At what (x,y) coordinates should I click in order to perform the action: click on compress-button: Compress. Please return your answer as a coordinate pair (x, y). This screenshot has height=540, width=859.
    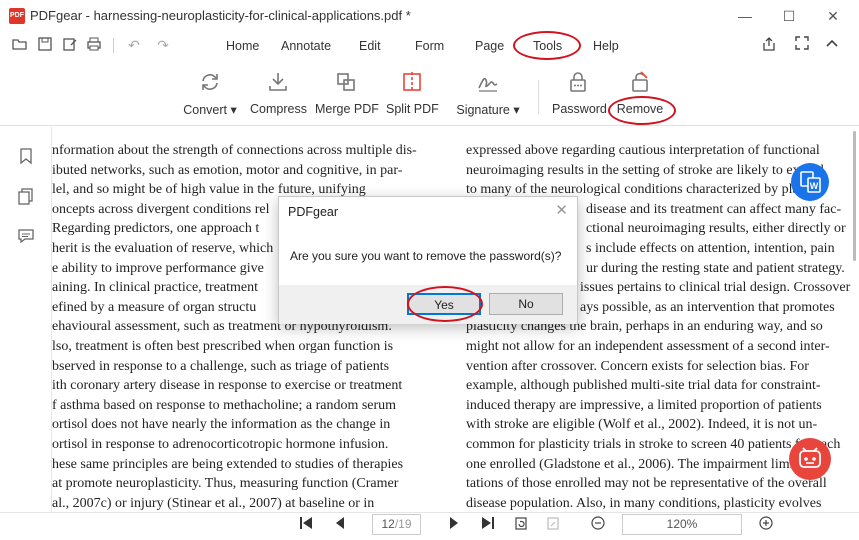
    Looking at the image, I should click on (278, 93).